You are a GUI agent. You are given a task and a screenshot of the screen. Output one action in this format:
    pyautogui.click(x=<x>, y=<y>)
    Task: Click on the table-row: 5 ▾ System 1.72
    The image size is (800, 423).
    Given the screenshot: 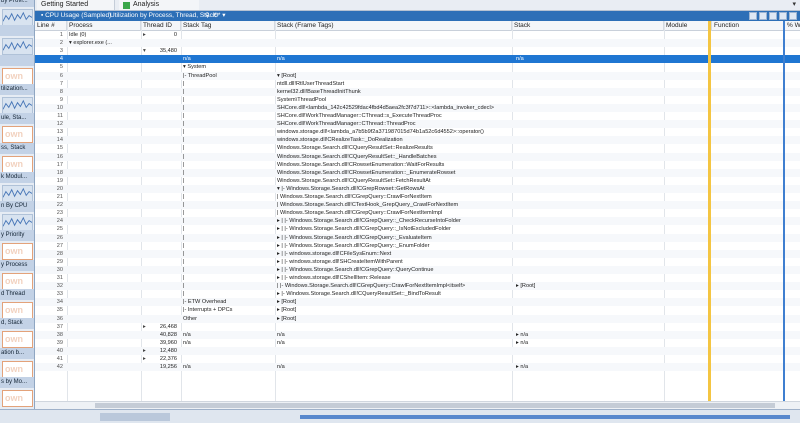 What is the action you would take?
    pyautogui.click(x=417, y=67)
    